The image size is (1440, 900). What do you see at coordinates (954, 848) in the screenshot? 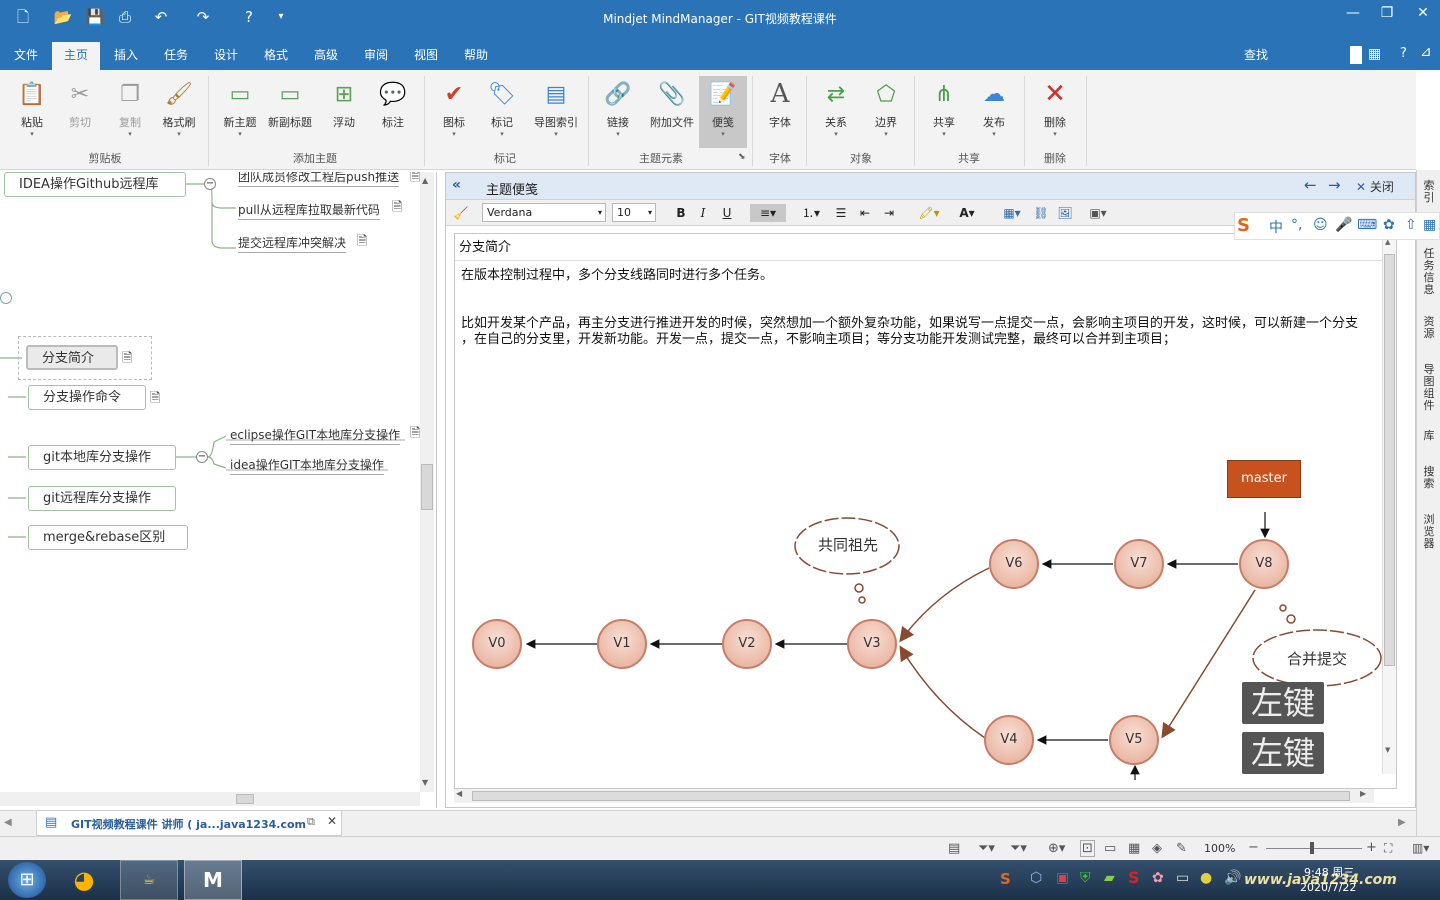
I see `outline-view-icon: ▤` at bounding box center [954, 848].